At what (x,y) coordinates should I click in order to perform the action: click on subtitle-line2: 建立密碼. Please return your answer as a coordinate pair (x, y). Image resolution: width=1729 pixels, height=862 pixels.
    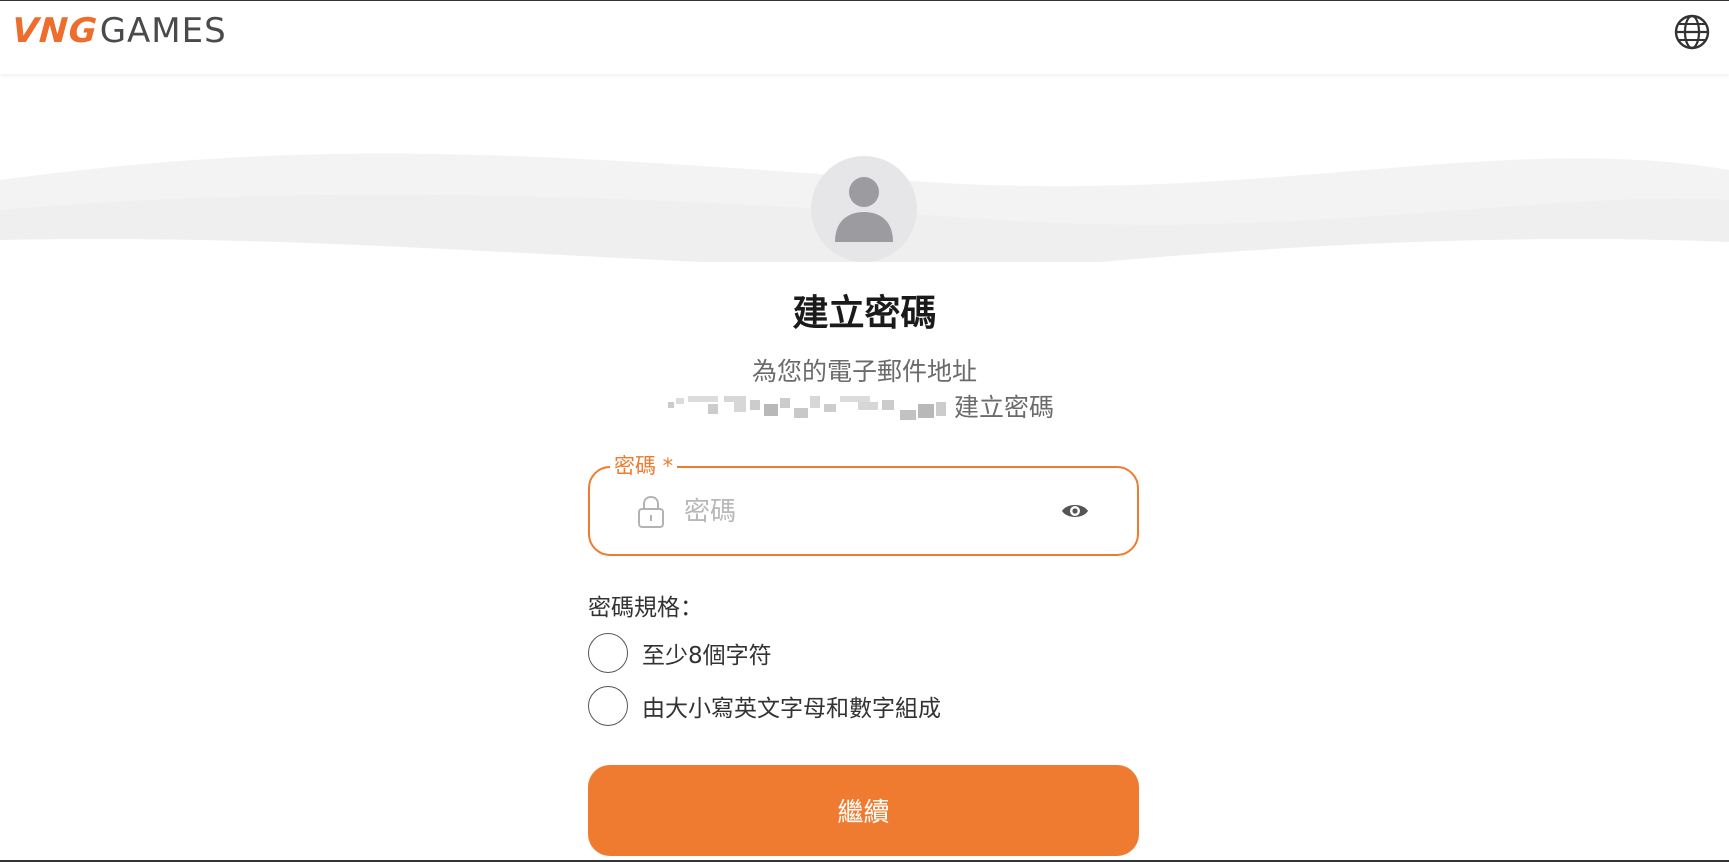
    Looking at the image, I should click on (861, 406).